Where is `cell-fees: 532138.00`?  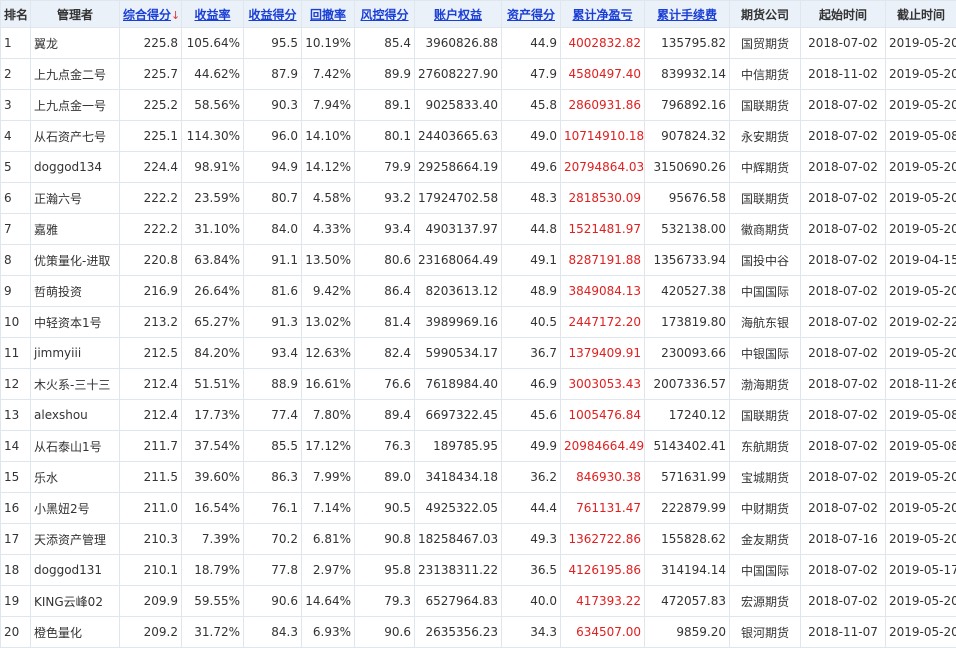 cell-fees: 532138.00 is located at coordinates (687, 229).